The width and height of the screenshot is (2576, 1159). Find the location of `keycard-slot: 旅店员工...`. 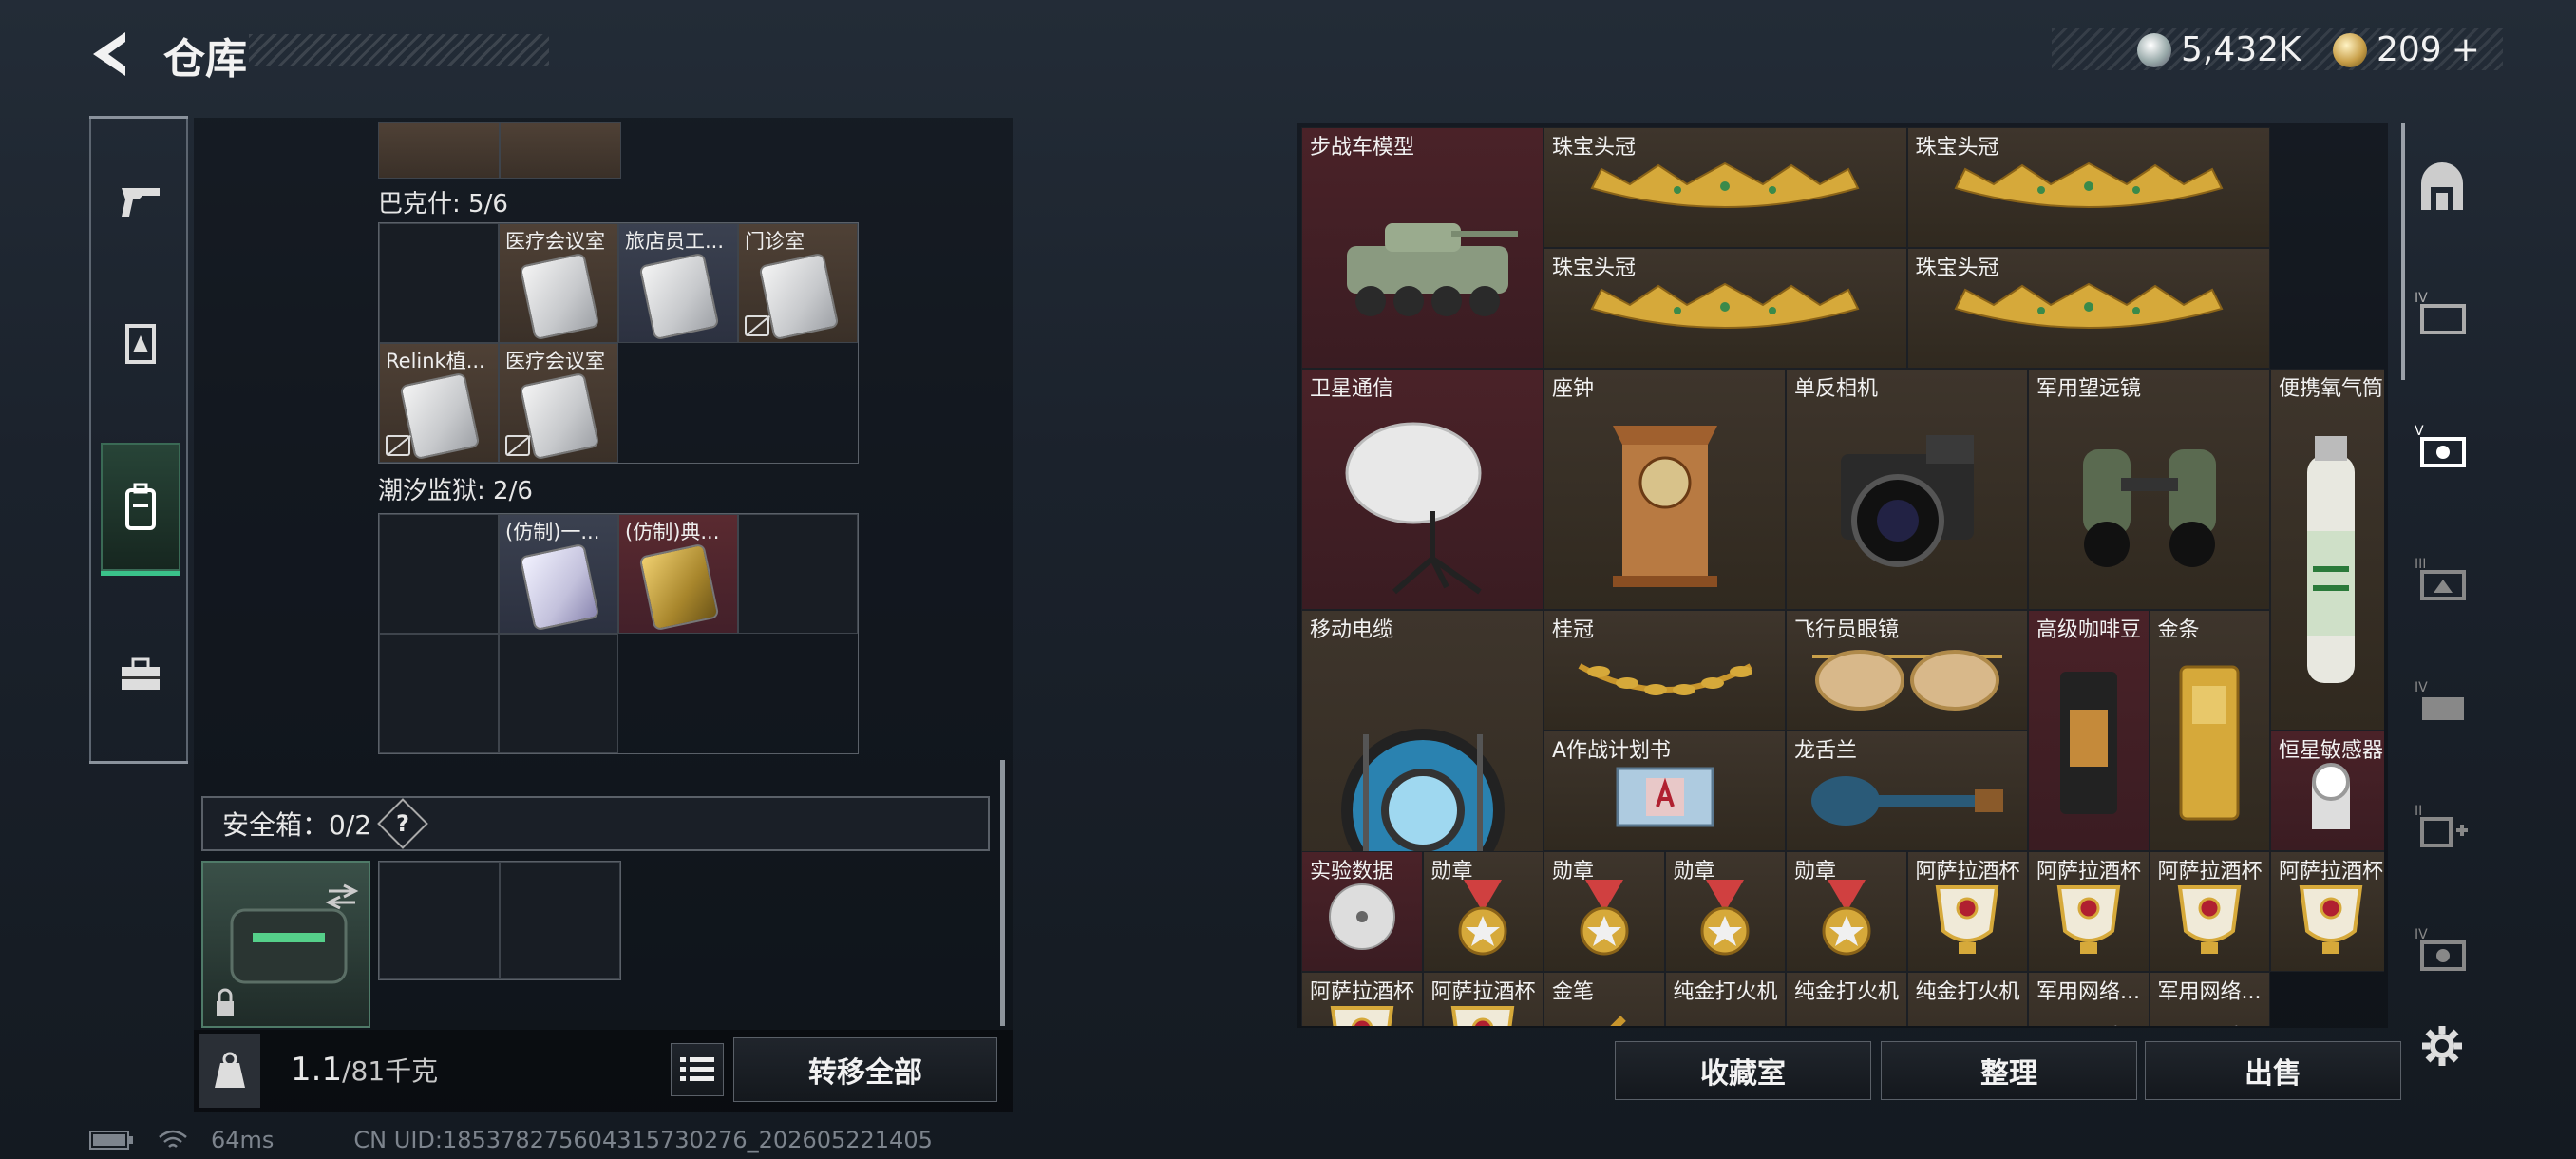

keycard-slot: 旅店员工... is located at coordinates (678, 283).